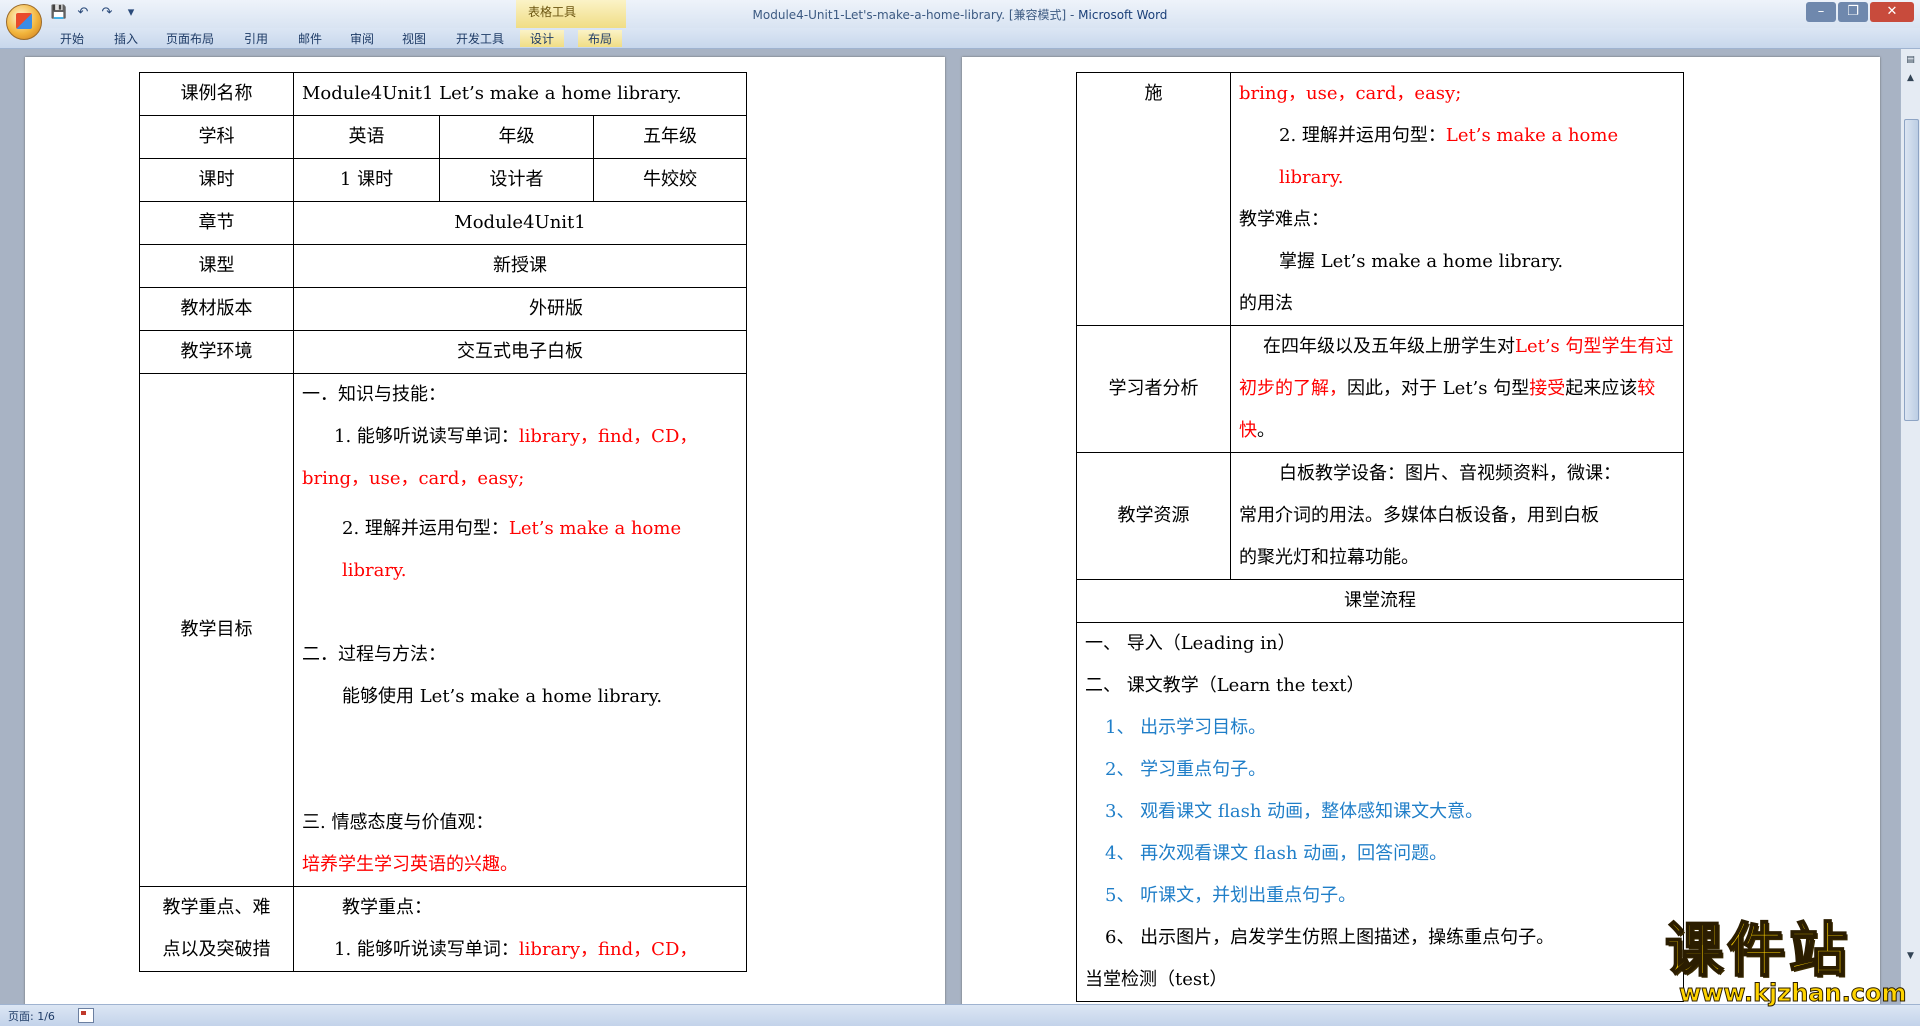  I want to click on watermark-logo: 课件站 www.kjzhan.com, so click(1787, 961).